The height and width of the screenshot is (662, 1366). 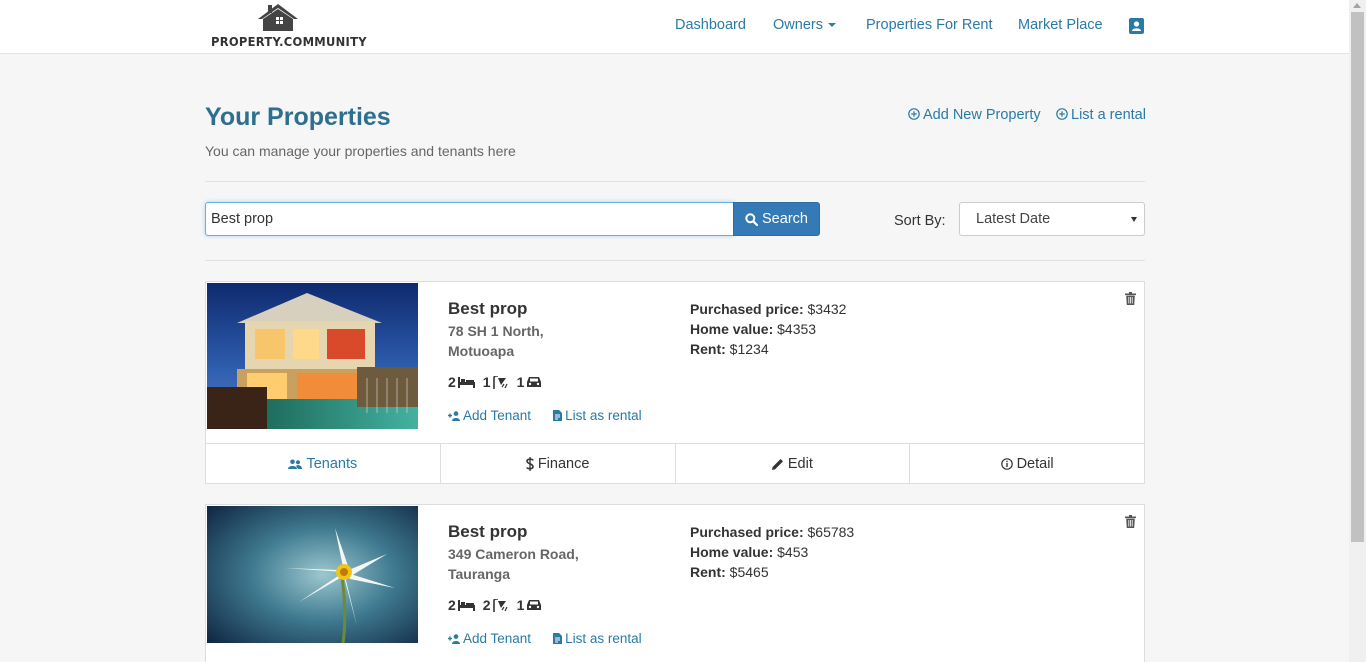 What do you see at coordinates (831, 25) in the screenshot?
I see `caret-down-icon` at bounding box center [831, 25].